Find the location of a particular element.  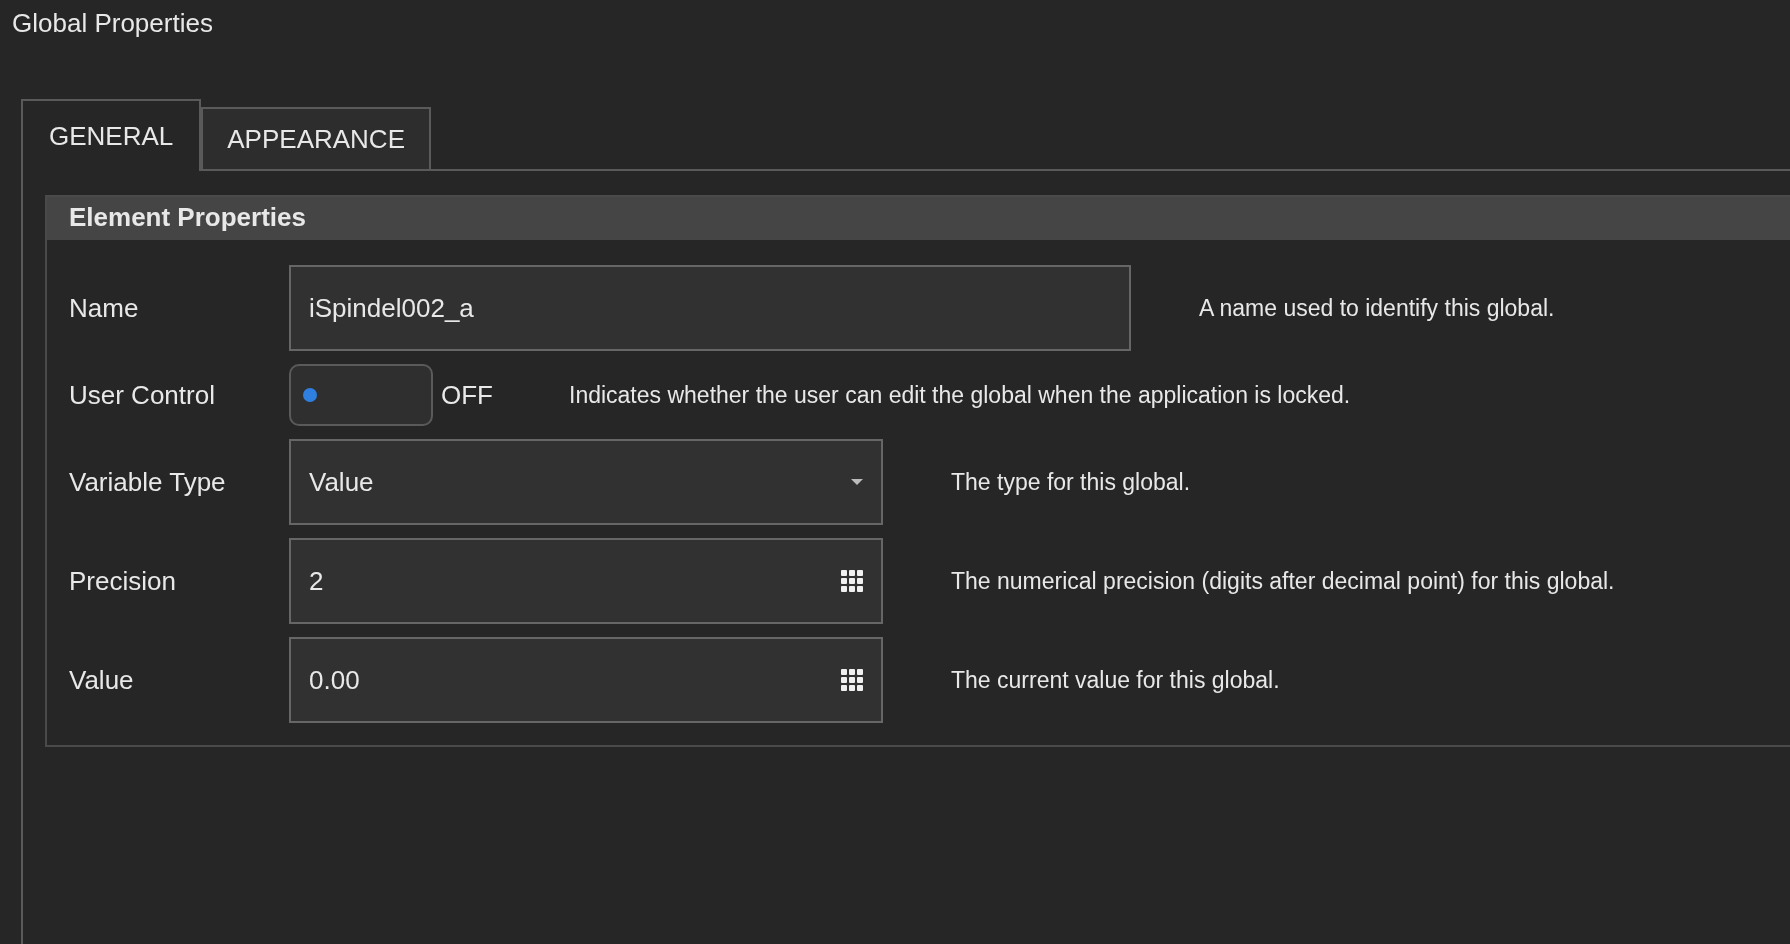

dropdown: Value is located at coordinates (586, 482).